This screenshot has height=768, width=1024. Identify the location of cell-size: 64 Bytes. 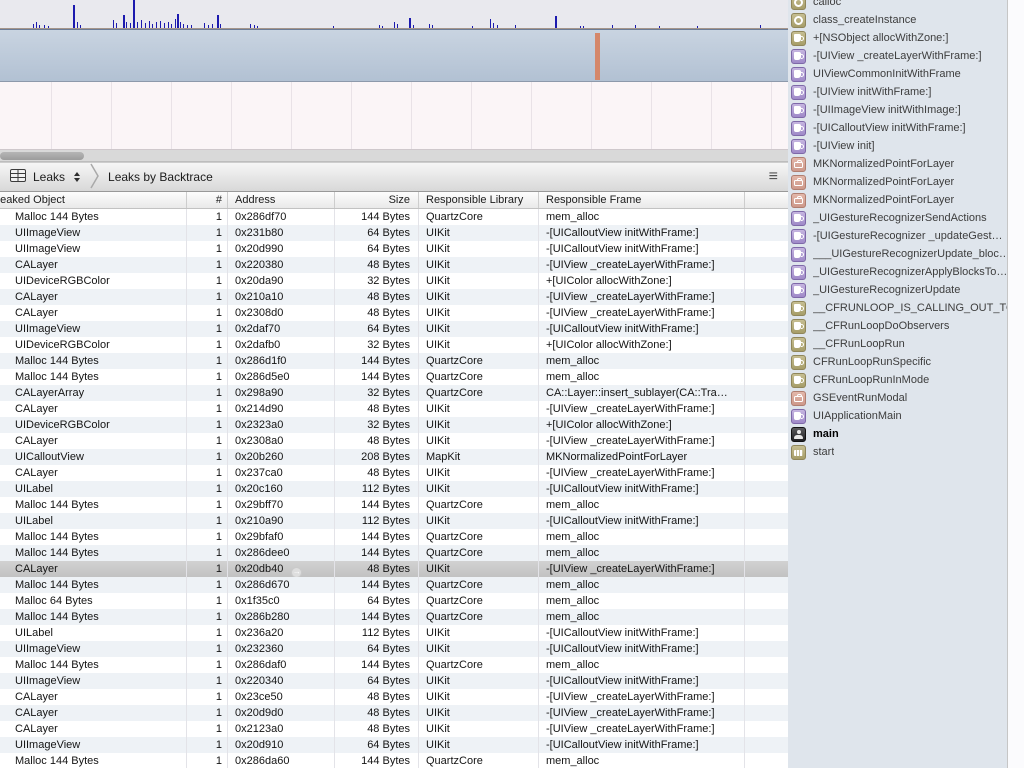
(377, 249).